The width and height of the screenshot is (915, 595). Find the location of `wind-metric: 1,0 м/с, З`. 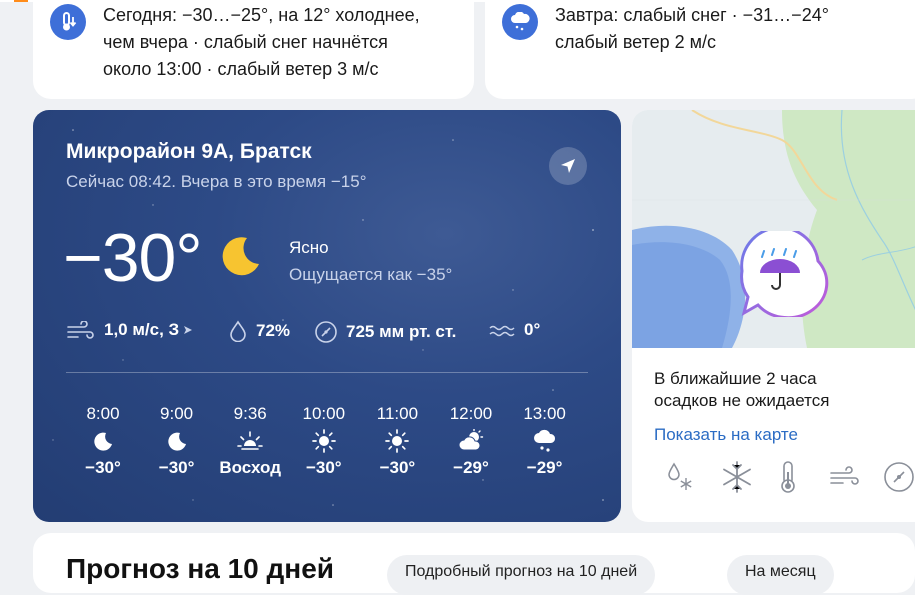

wind-metric: 1,0 м/с, З is located at coordinates (129, 330).